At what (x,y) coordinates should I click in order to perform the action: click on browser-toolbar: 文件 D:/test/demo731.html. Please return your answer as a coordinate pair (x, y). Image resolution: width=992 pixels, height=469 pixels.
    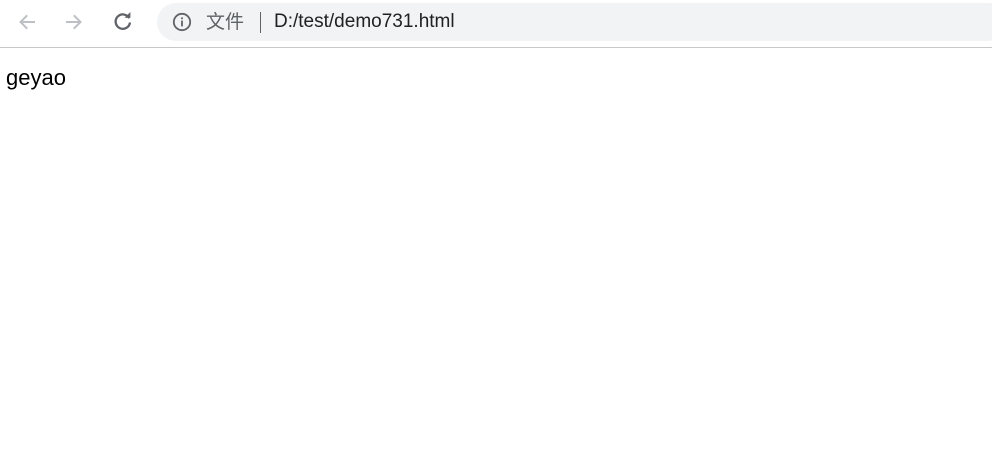
    Looking at the image, I should click on (496, 24).